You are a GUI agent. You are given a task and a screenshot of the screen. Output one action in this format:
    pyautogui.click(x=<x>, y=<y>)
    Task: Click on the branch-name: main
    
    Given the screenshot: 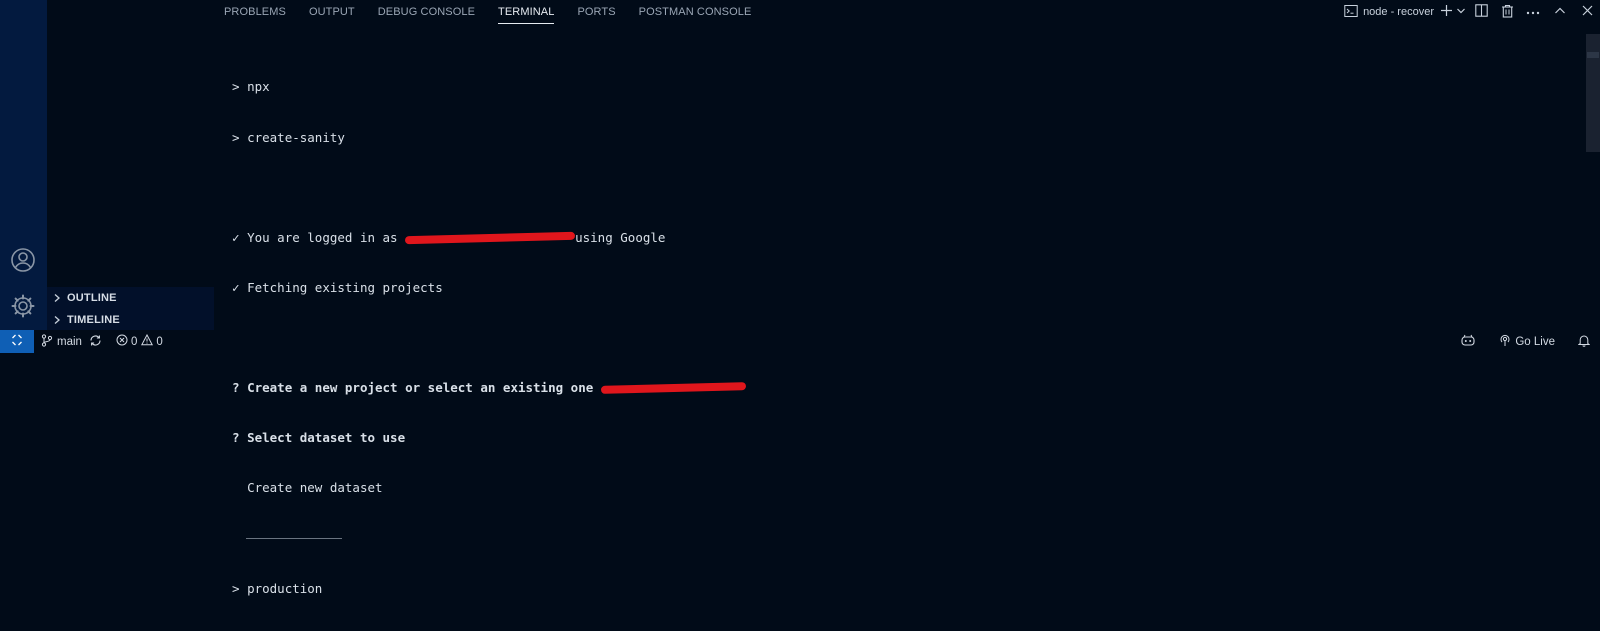 What is the action you would take?
    pyautogui.click(x=69, y=341)
    